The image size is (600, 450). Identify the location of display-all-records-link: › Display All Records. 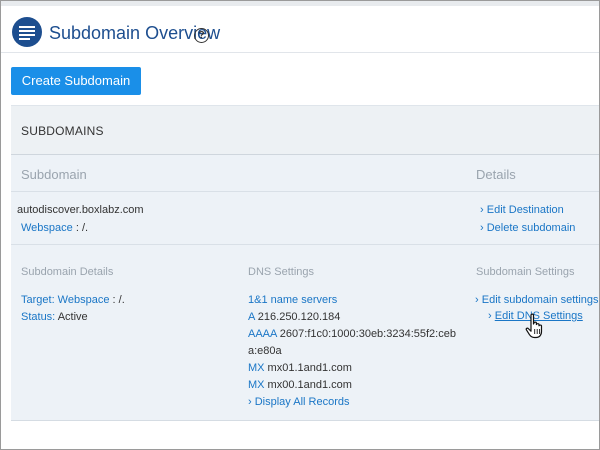
(299, 402).